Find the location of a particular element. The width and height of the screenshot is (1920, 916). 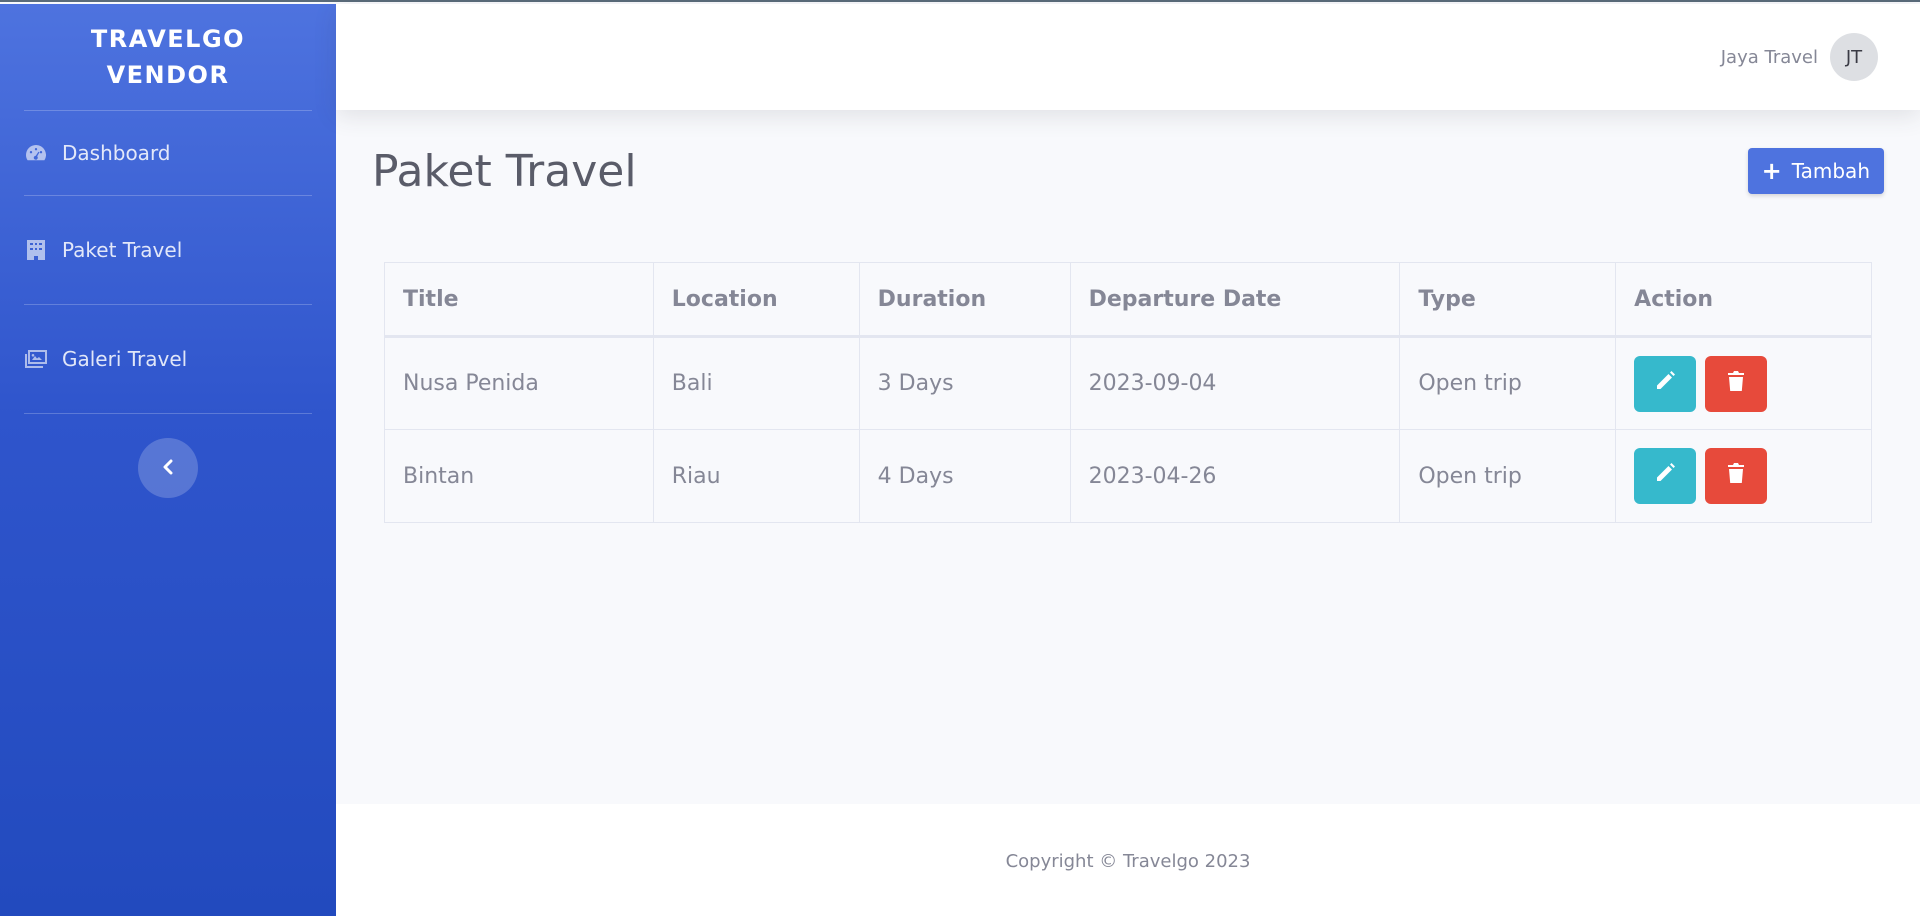

plus-icon: + is located at coordinates (1771, 171).